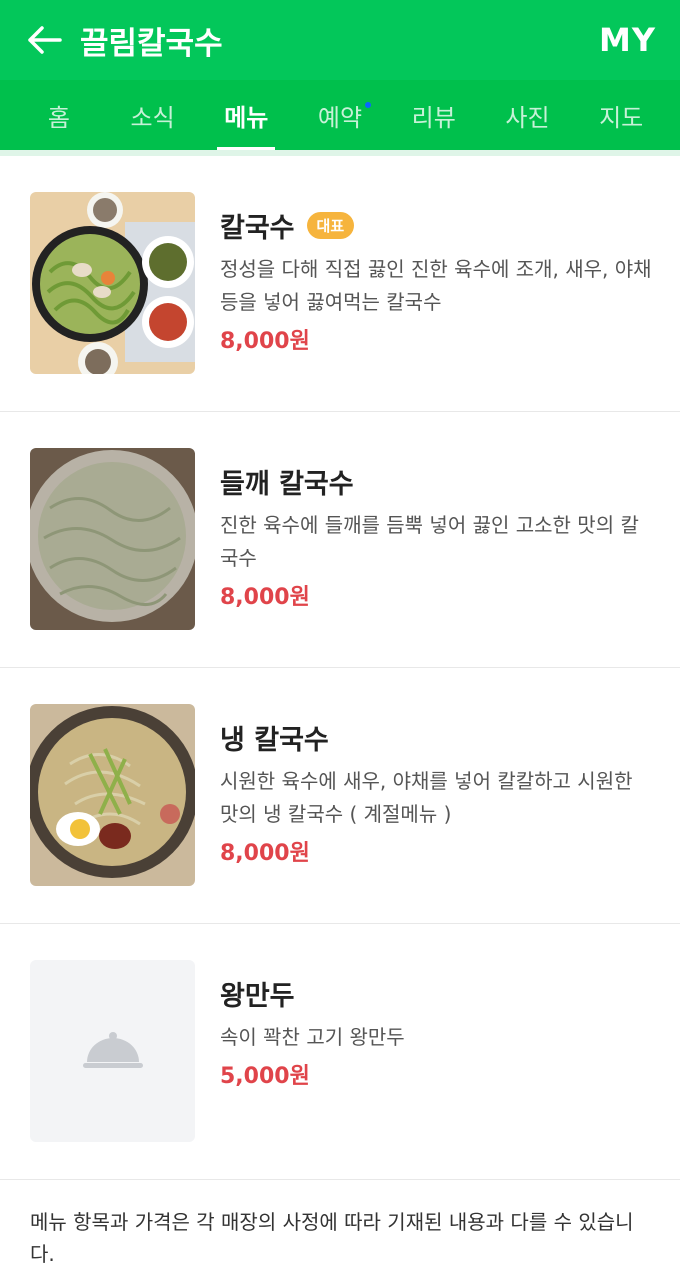 The image size is (680, 1280). What do you see at coordinates (112, 795) in the screenshot?
I see `menu-photo-cold-kalguksu` at bounding box center [112, 795].